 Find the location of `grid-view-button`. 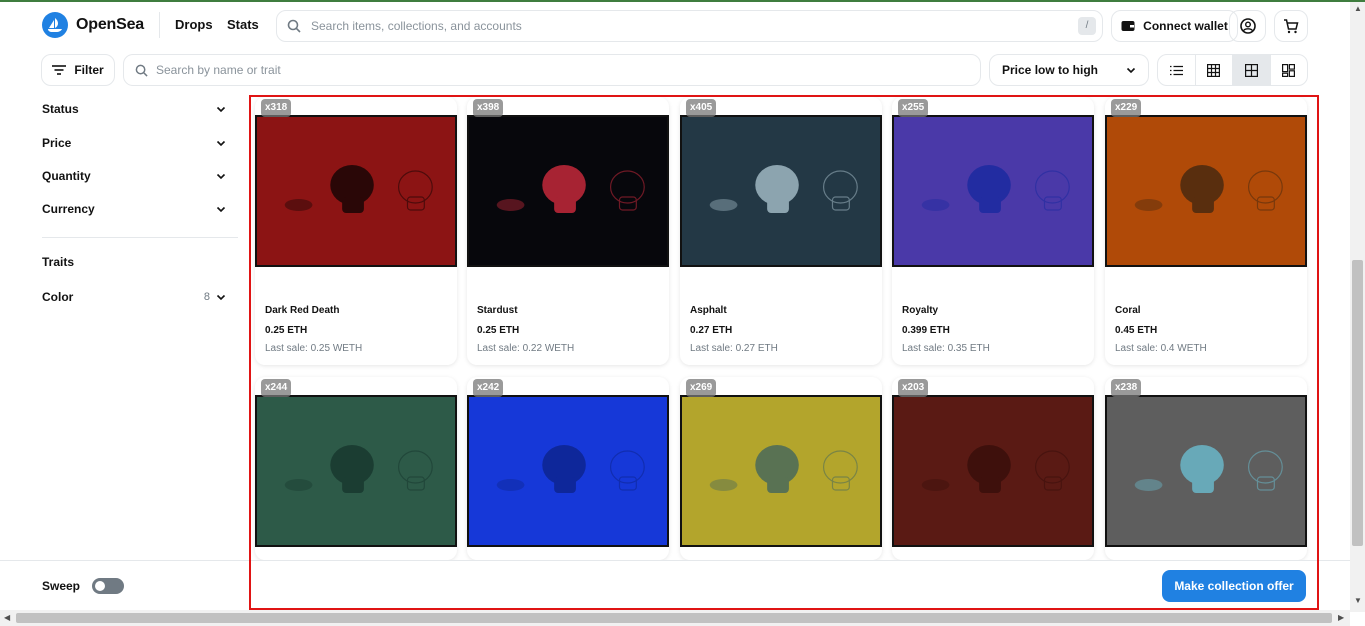

grid-view-button is located at coordinates (1252, 70).